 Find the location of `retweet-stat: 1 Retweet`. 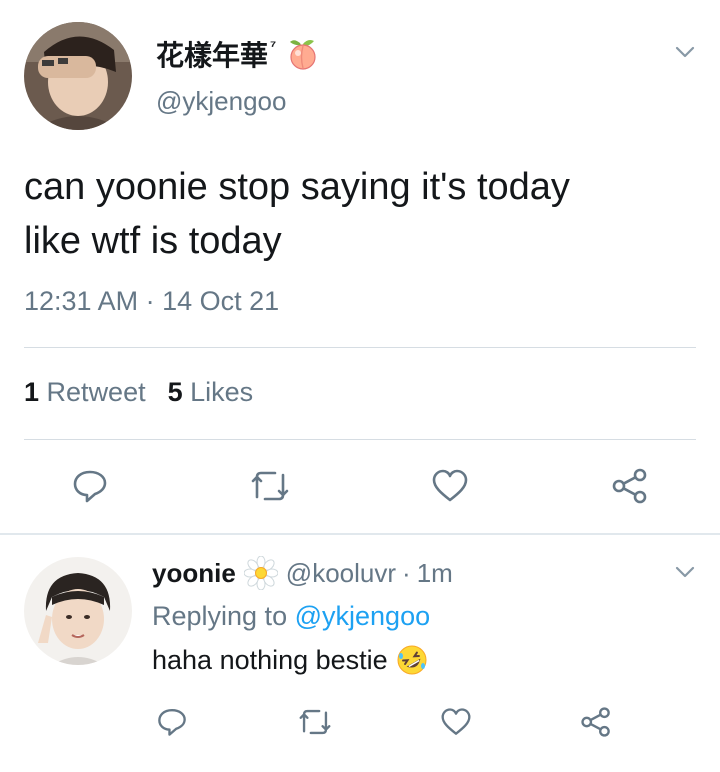

retweet-stat: 1 Retweet is located at coordinates (85, 392).